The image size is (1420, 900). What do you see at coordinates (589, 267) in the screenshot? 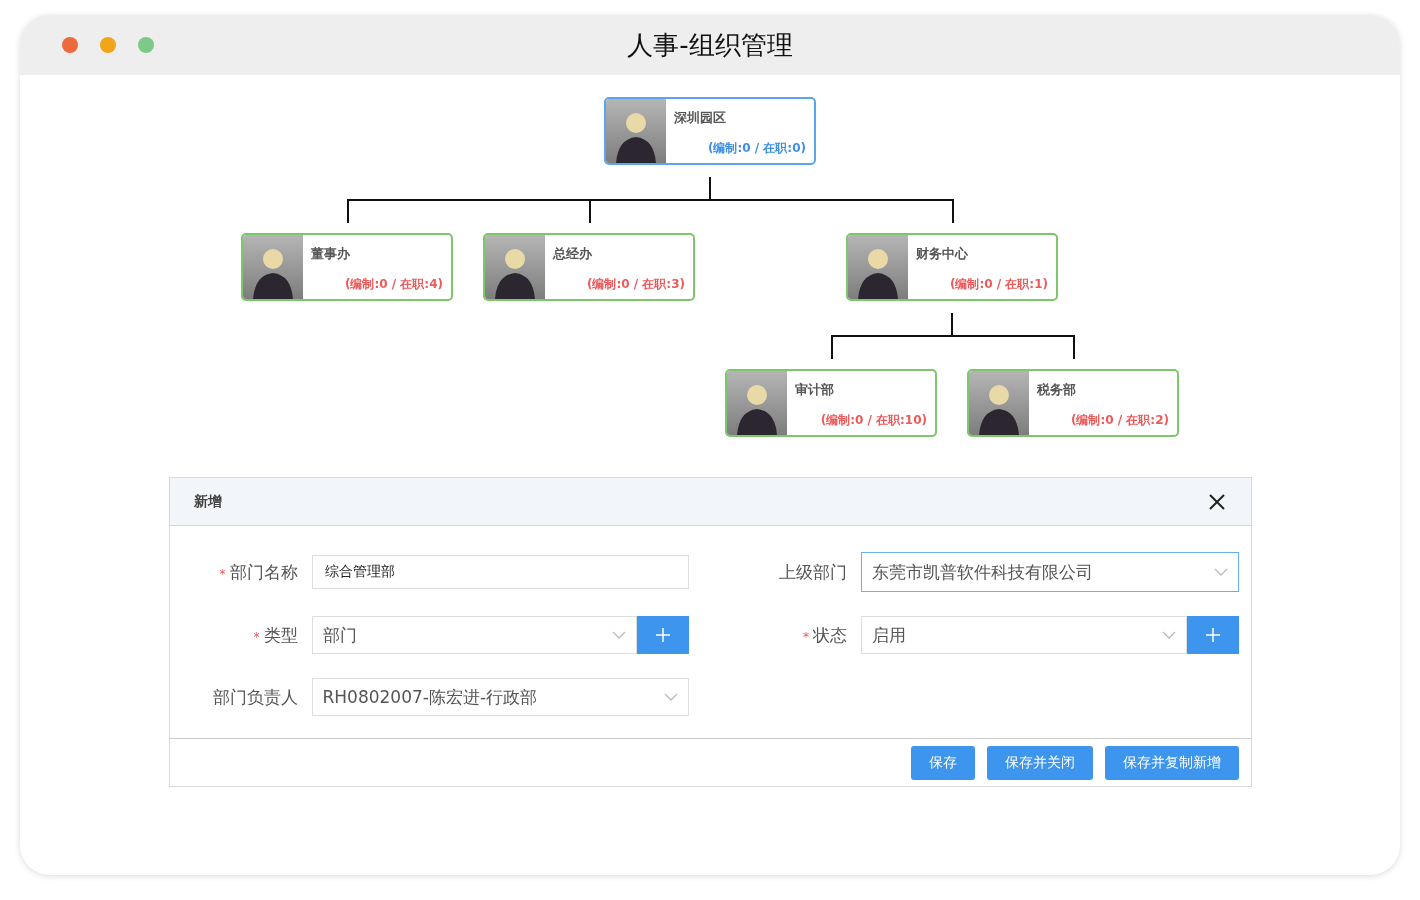
I see `org-node-card: 总经办 (编制:0 / 在职:3)` at bounding box center [589, 267].